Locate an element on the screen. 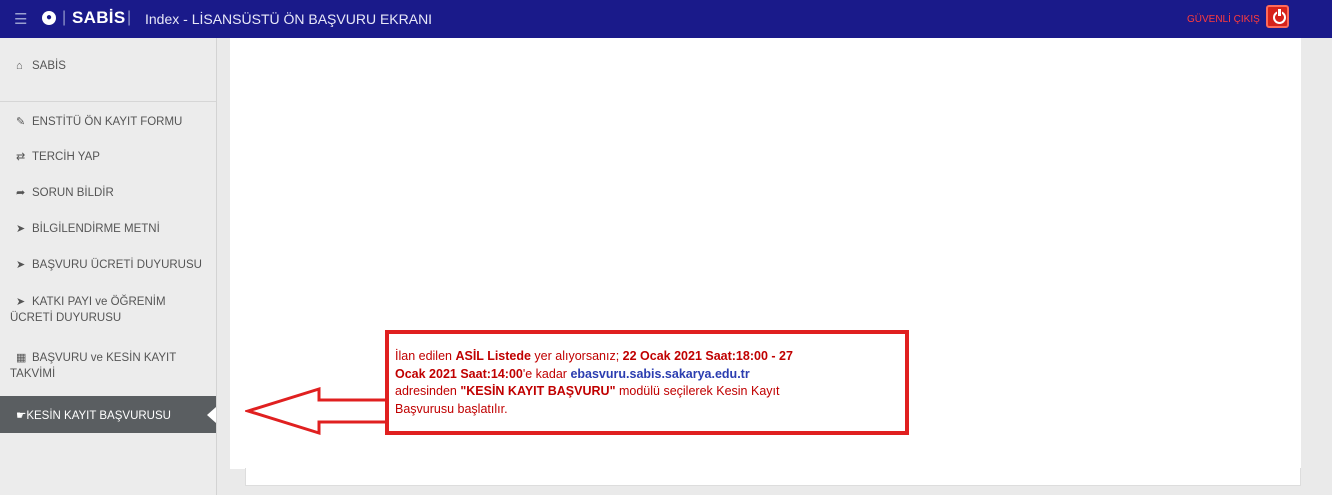  sidebar-item-tercih-yap: ⇄ TERCİH YAP is located at coordinates (116, 156).